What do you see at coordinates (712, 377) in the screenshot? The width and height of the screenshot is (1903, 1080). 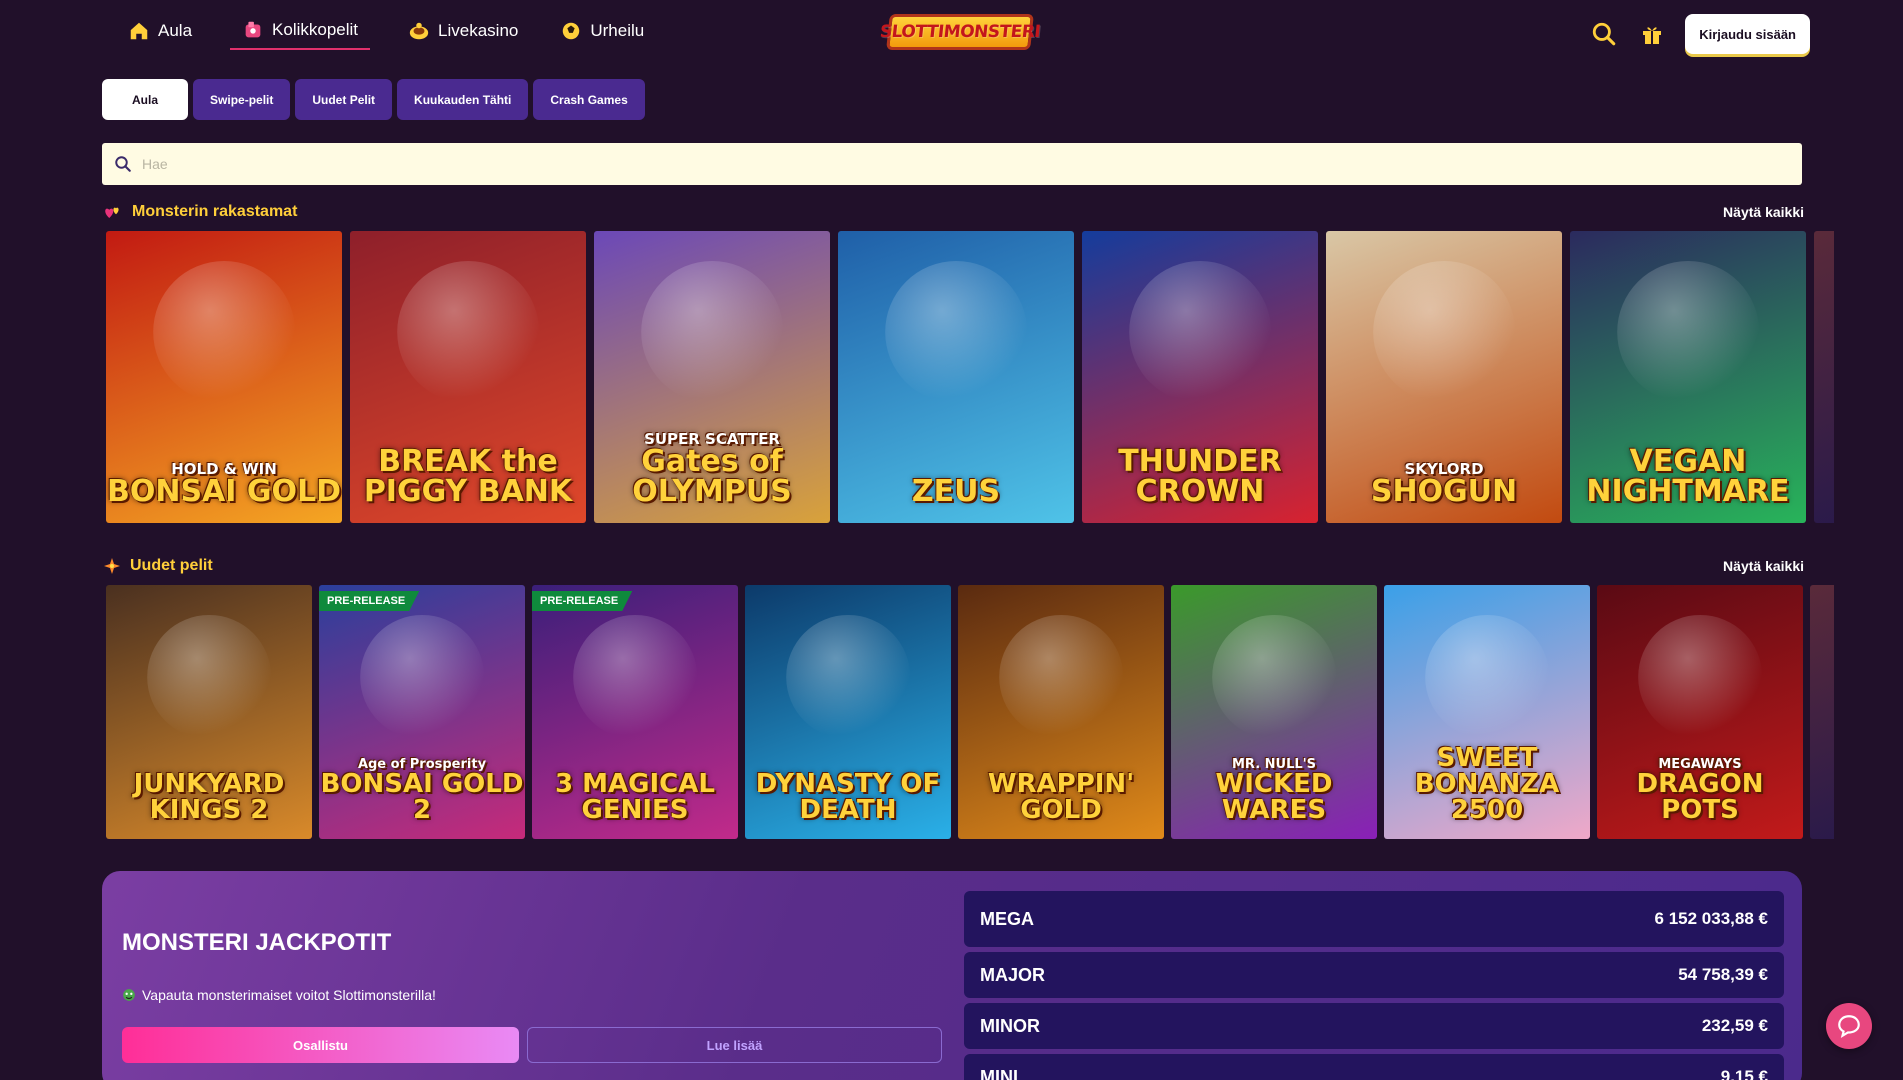 I see `game-card: SUPER SCATTER Gates of OLYMPUS` at bounding box center [712, 377].